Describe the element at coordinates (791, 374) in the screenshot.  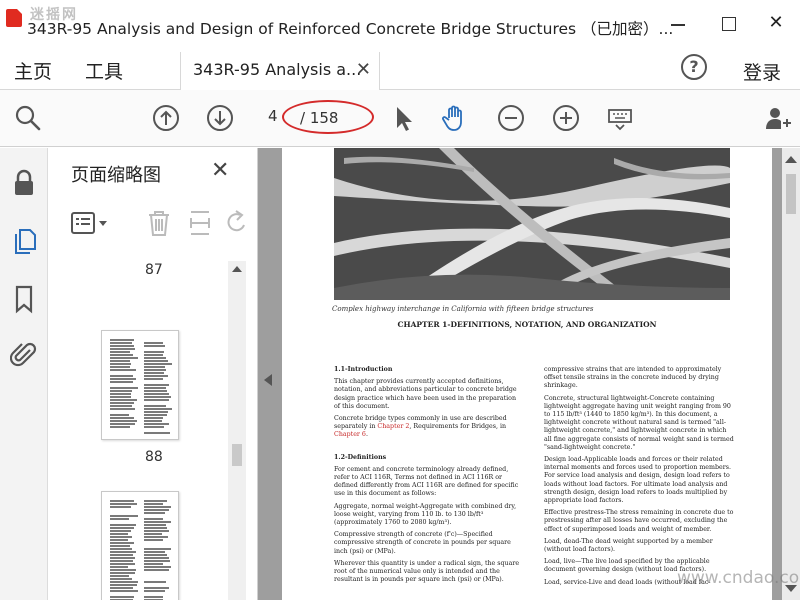
I see `document-scrollbar` at that location.